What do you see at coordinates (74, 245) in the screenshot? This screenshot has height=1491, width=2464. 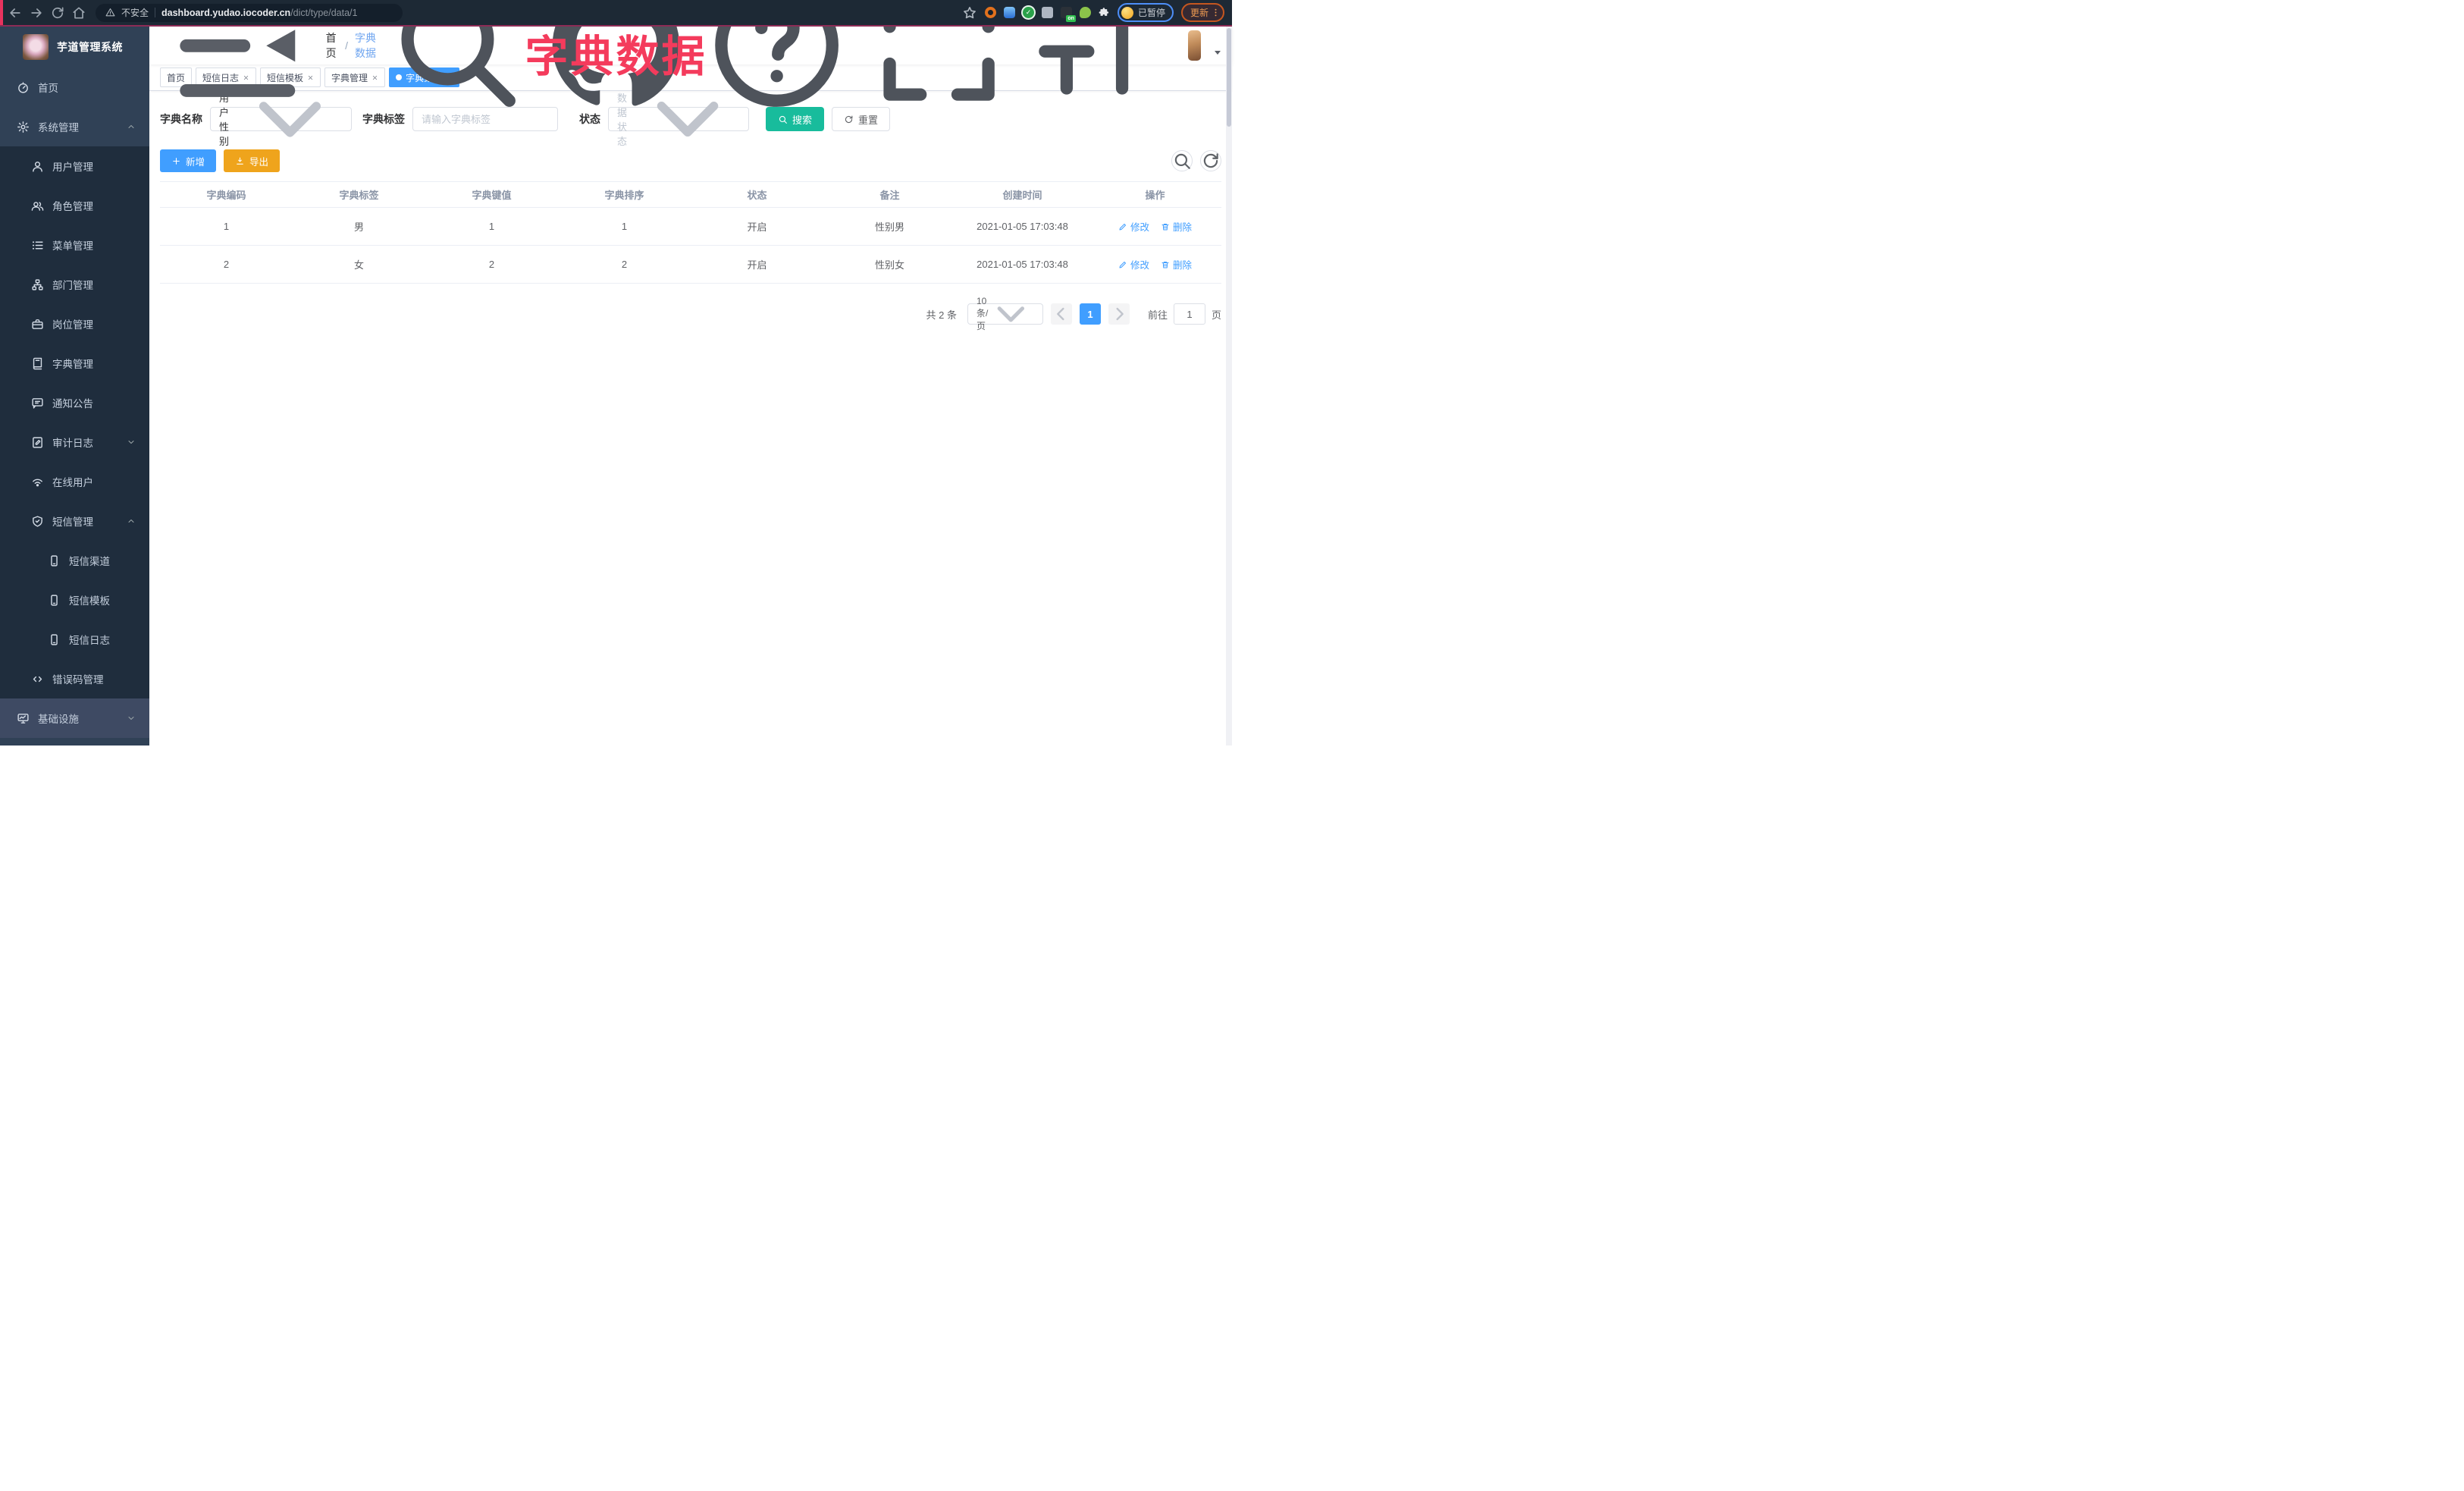 I see `sidebar-item: 菜单管理` at bounding box center [74, 245].